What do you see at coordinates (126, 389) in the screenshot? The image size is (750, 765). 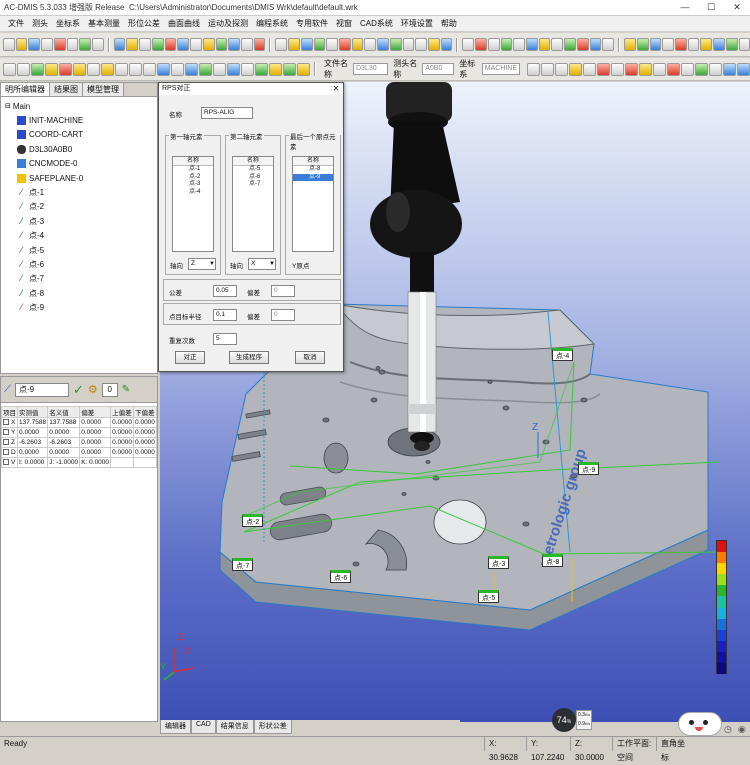 I see `pencil-icon: ✎` at bounding box center [126, 389].